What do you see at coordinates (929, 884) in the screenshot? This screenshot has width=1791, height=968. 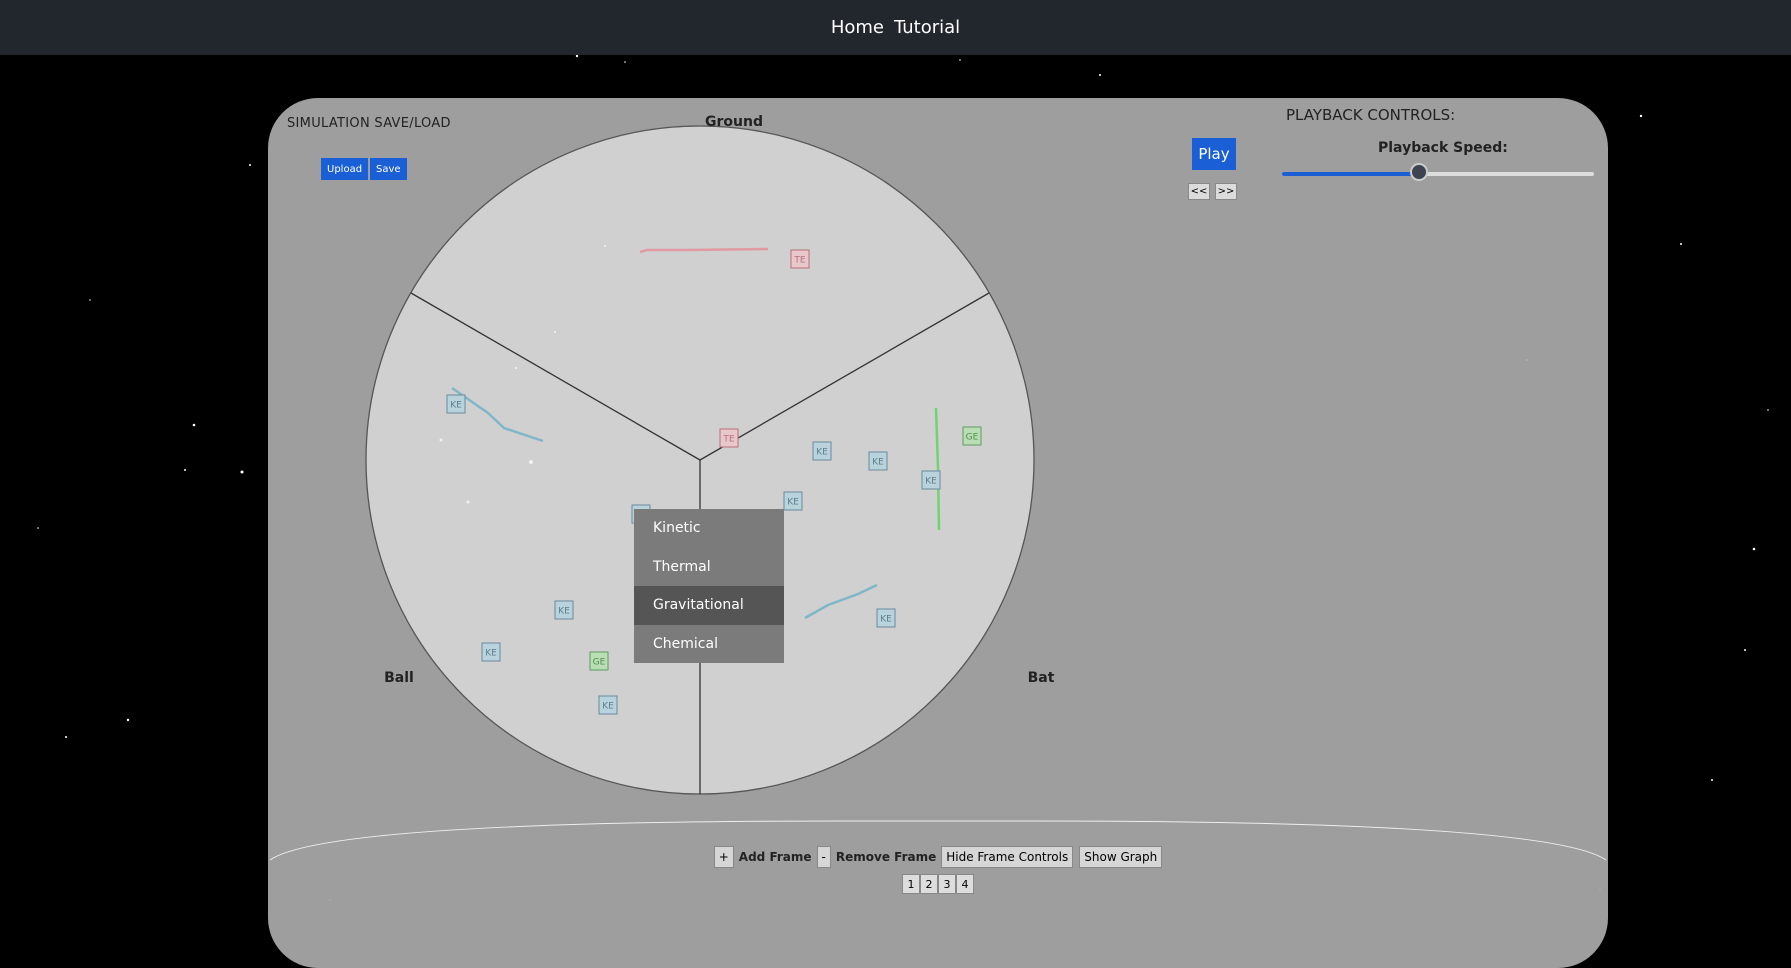 I see `frame-page-button: 2` at bounding box center [929, 884].